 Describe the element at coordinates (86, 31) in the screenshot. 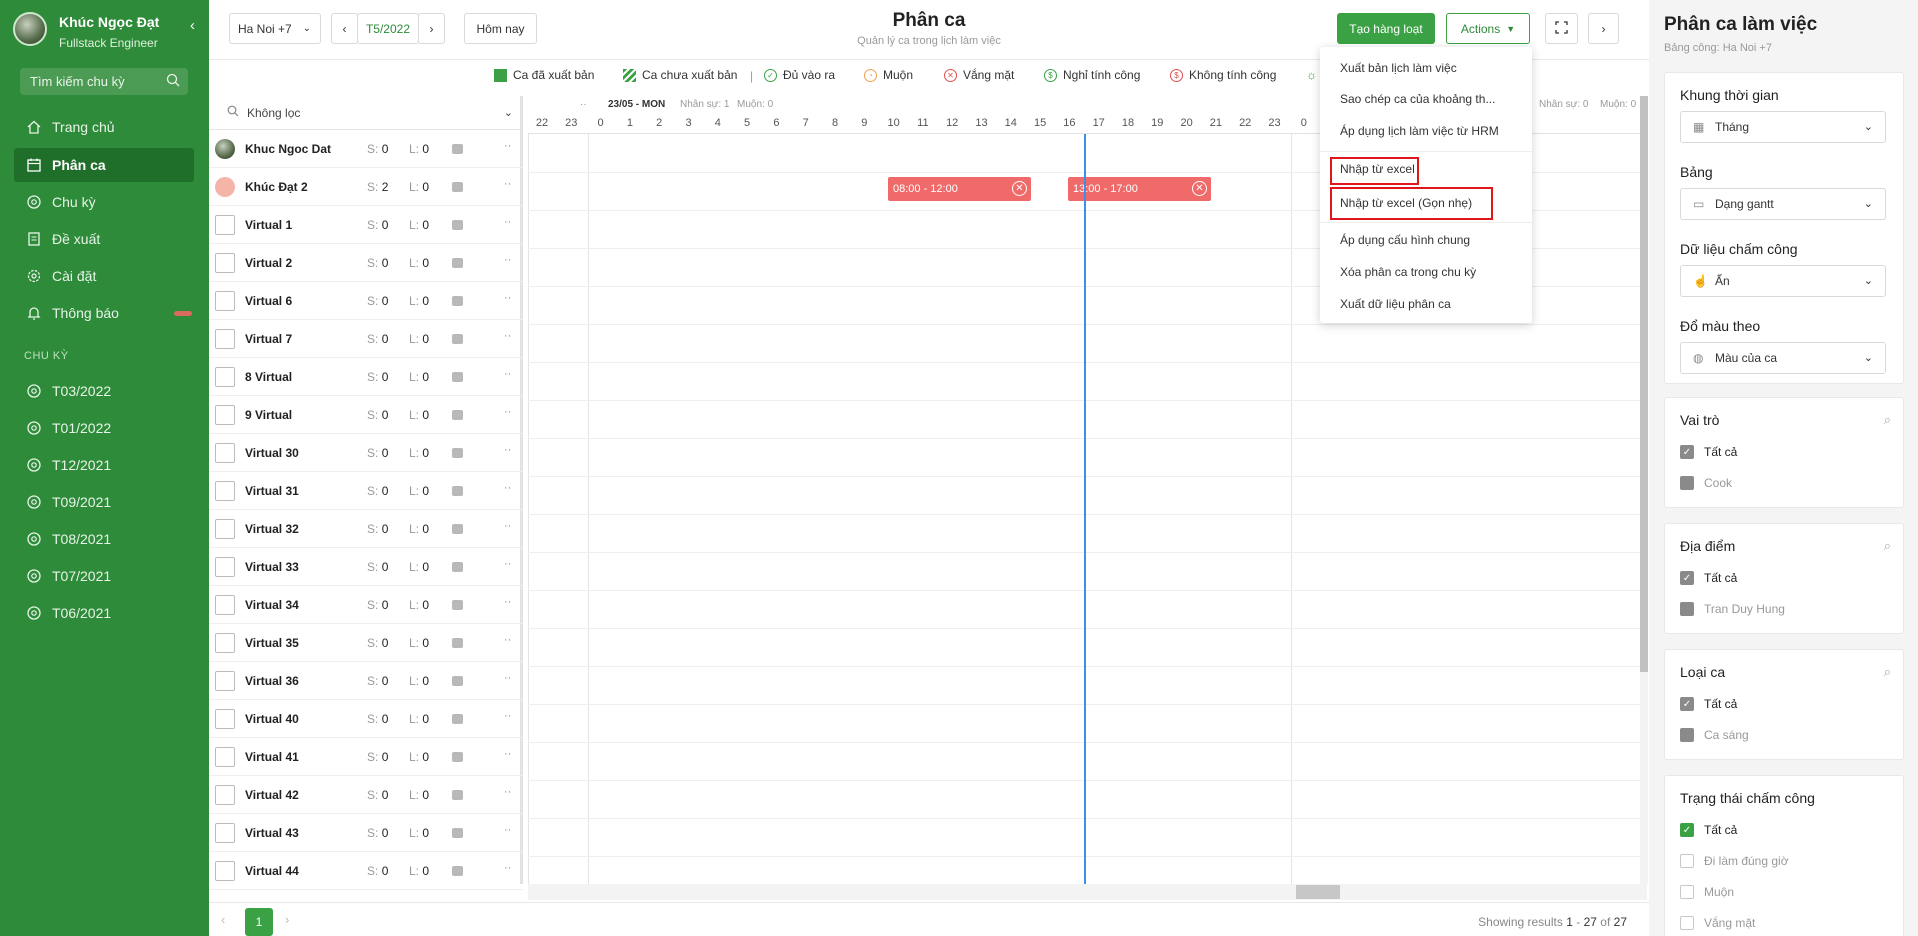

I see `user-profile: Khúc Ngọc Đạt Fullstack Engineer` at that location.